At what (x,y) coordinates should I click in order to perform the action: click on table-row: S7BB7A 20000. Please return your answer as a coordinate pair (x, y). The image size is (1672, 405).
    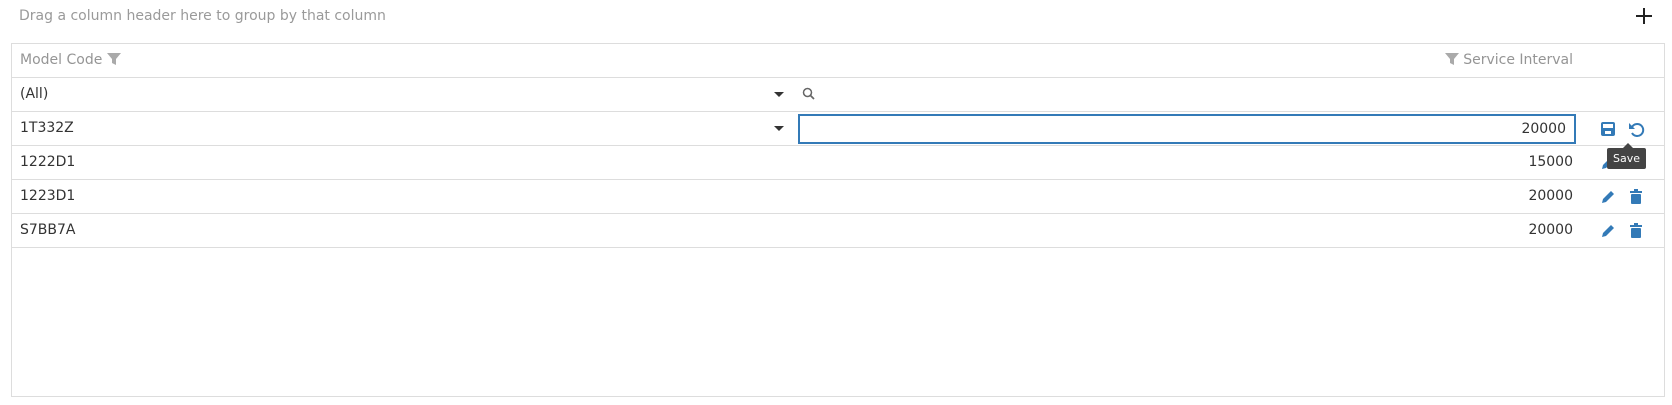
    Looking at the image, I should click on (838, 231).